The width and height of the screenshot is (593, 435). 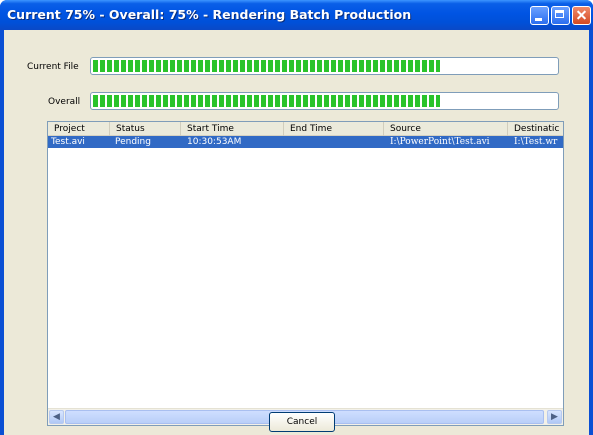 What do you see at coordinates (133, 142) in the screenshot?
I see `cell-status: Pending` at bounding box center [133, 142].